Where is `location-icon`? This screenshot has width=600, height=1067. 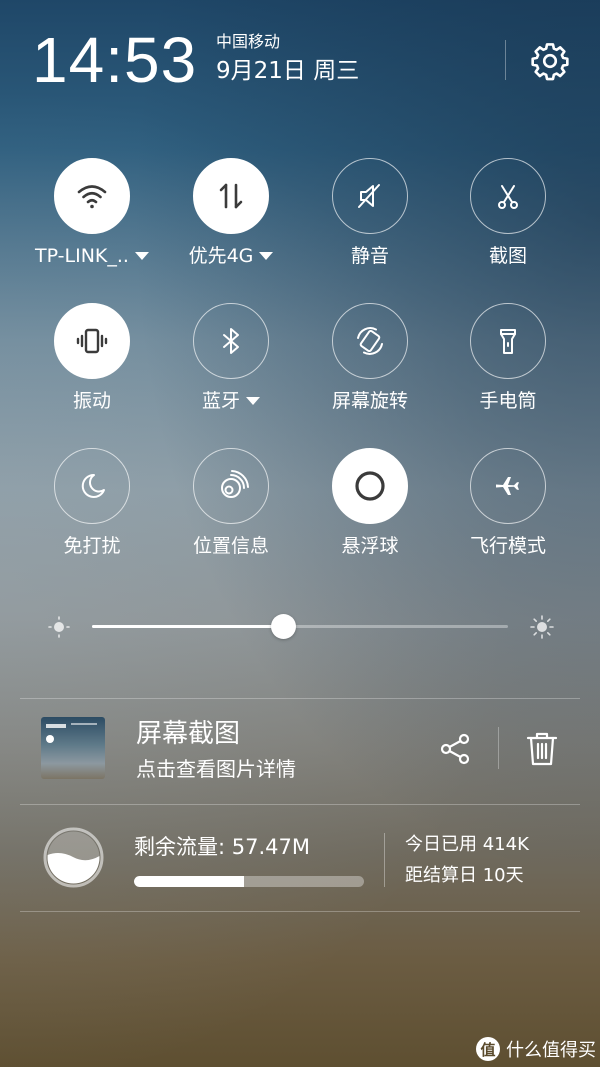
location-icon is located at coordinates (235, 484).